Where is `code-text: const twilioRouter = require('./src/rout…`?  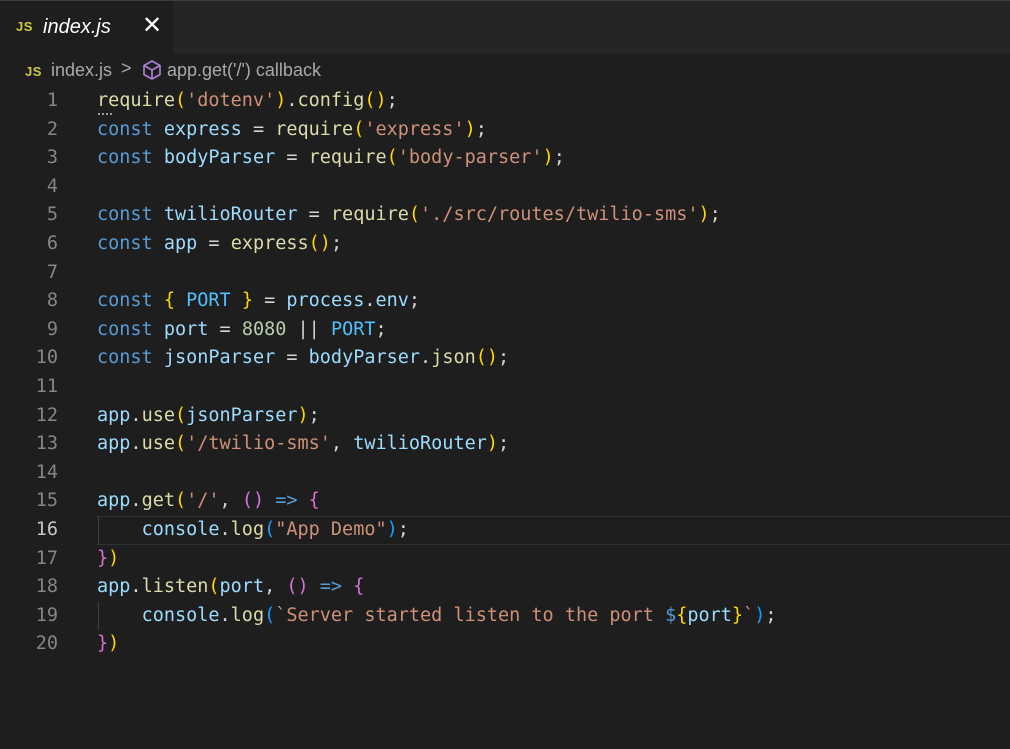
code-text: const twilioRouter = require('./src/rout… is located at coordinates (409, 215).